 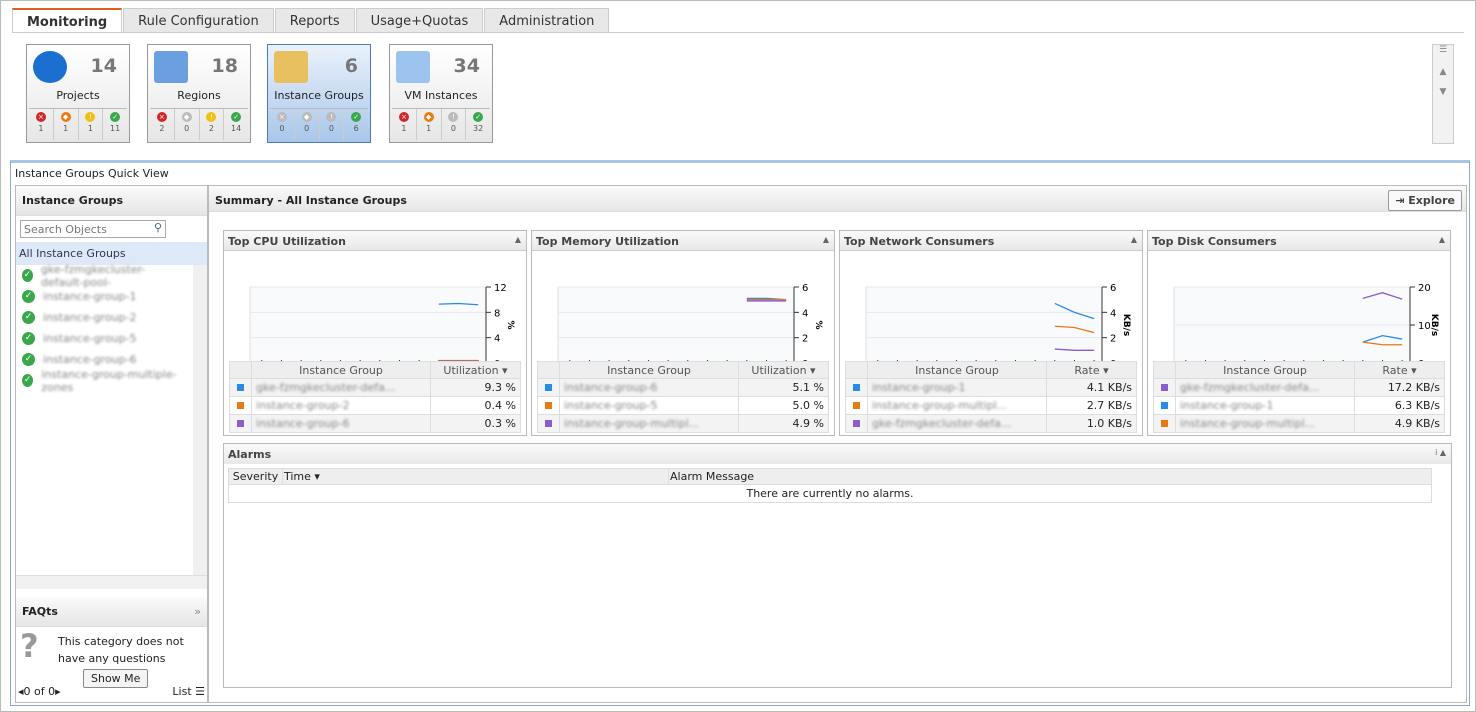 I want to click on tile-regions: 18 Regions × 2 ◆ 0! 2 ✓ 14, so click(x=199, y=93).